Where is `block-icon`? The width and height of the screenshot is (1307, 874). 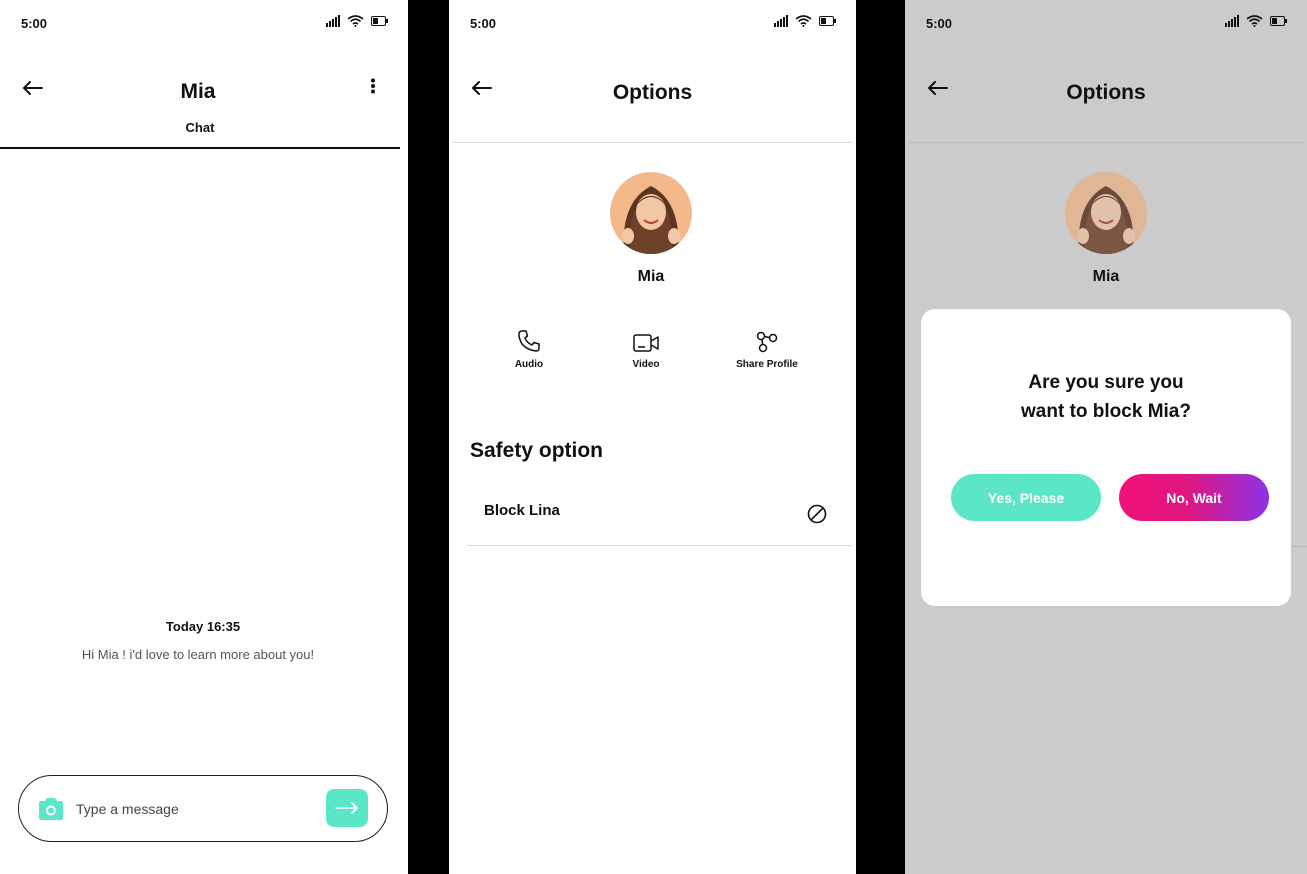
block-icon is located at coordinates (817, 514).